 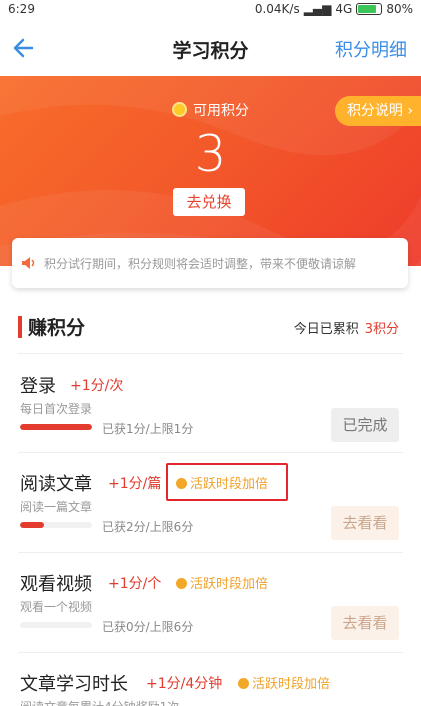 I want to click on progress-text: 已获1分/上限1分, so click(x=148, y=429).